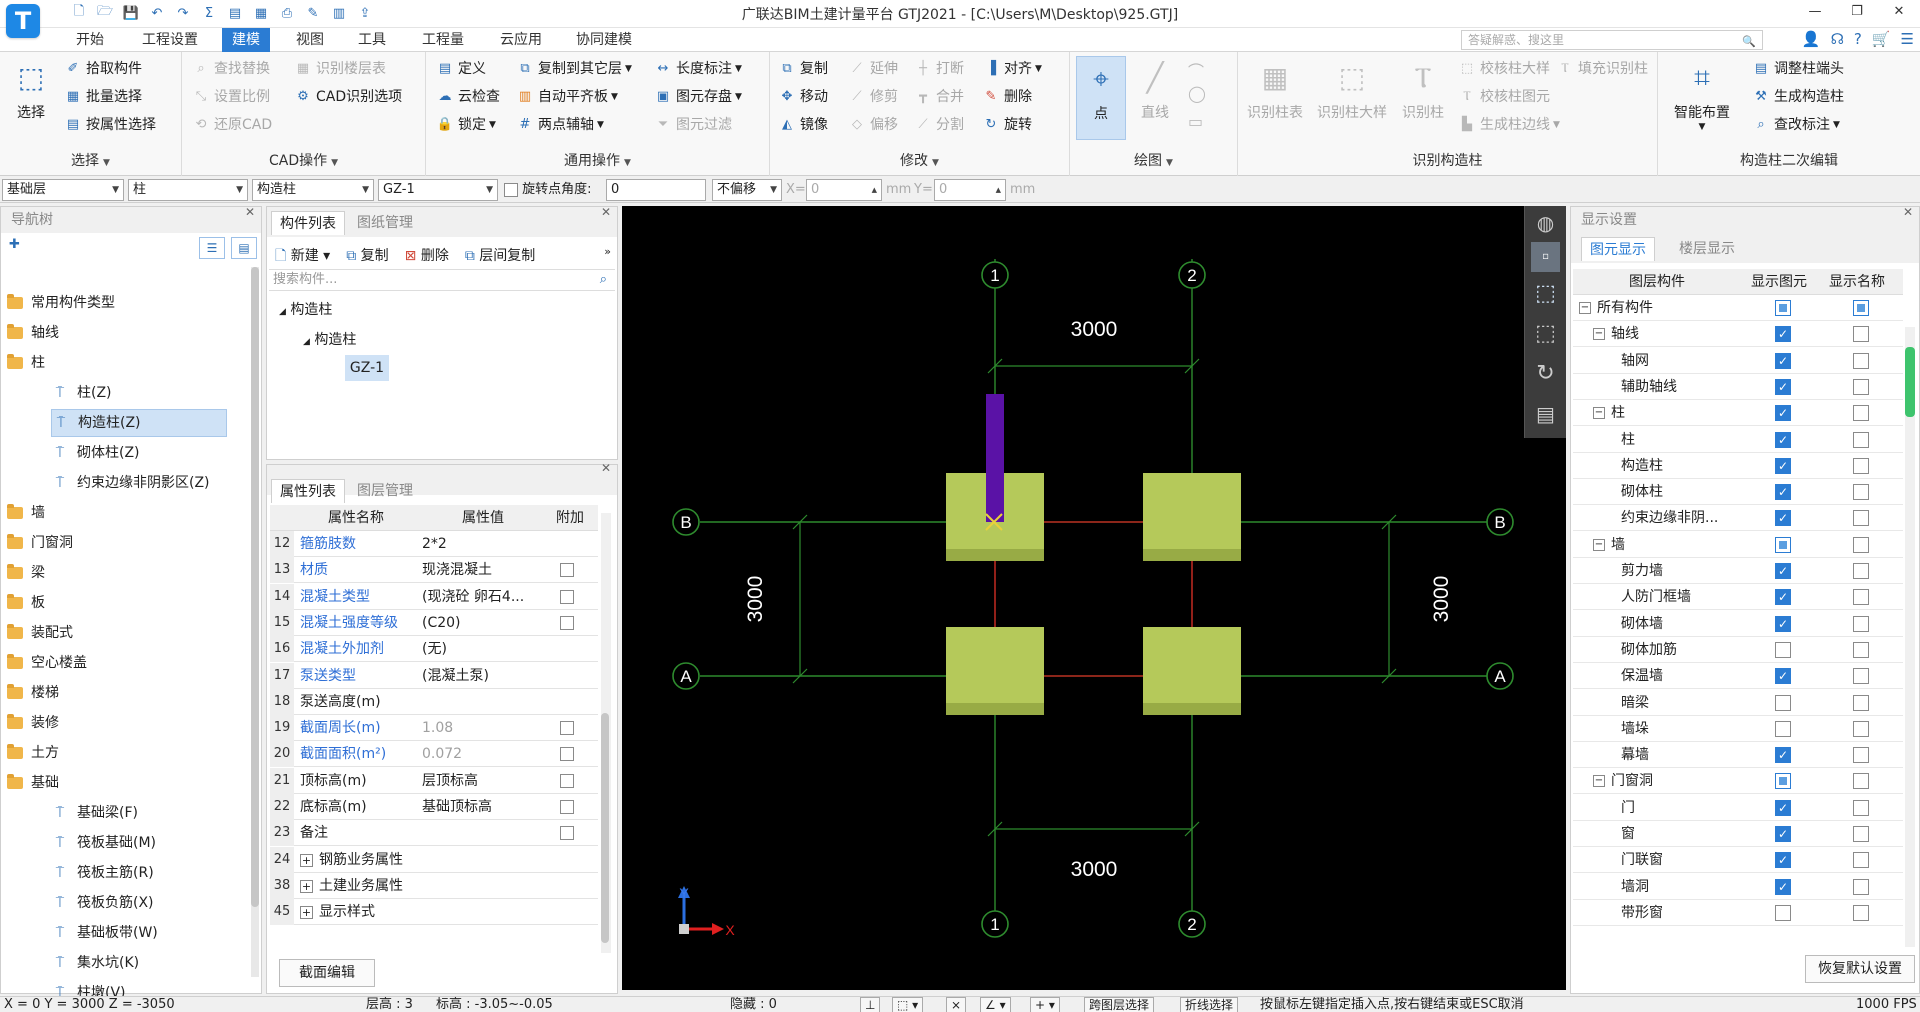  What do you see at coordinates (434, 754) in the screenshot?
I see `property-row: 20 截面面积(m²) 0.072` at bounding box center [434, 754].